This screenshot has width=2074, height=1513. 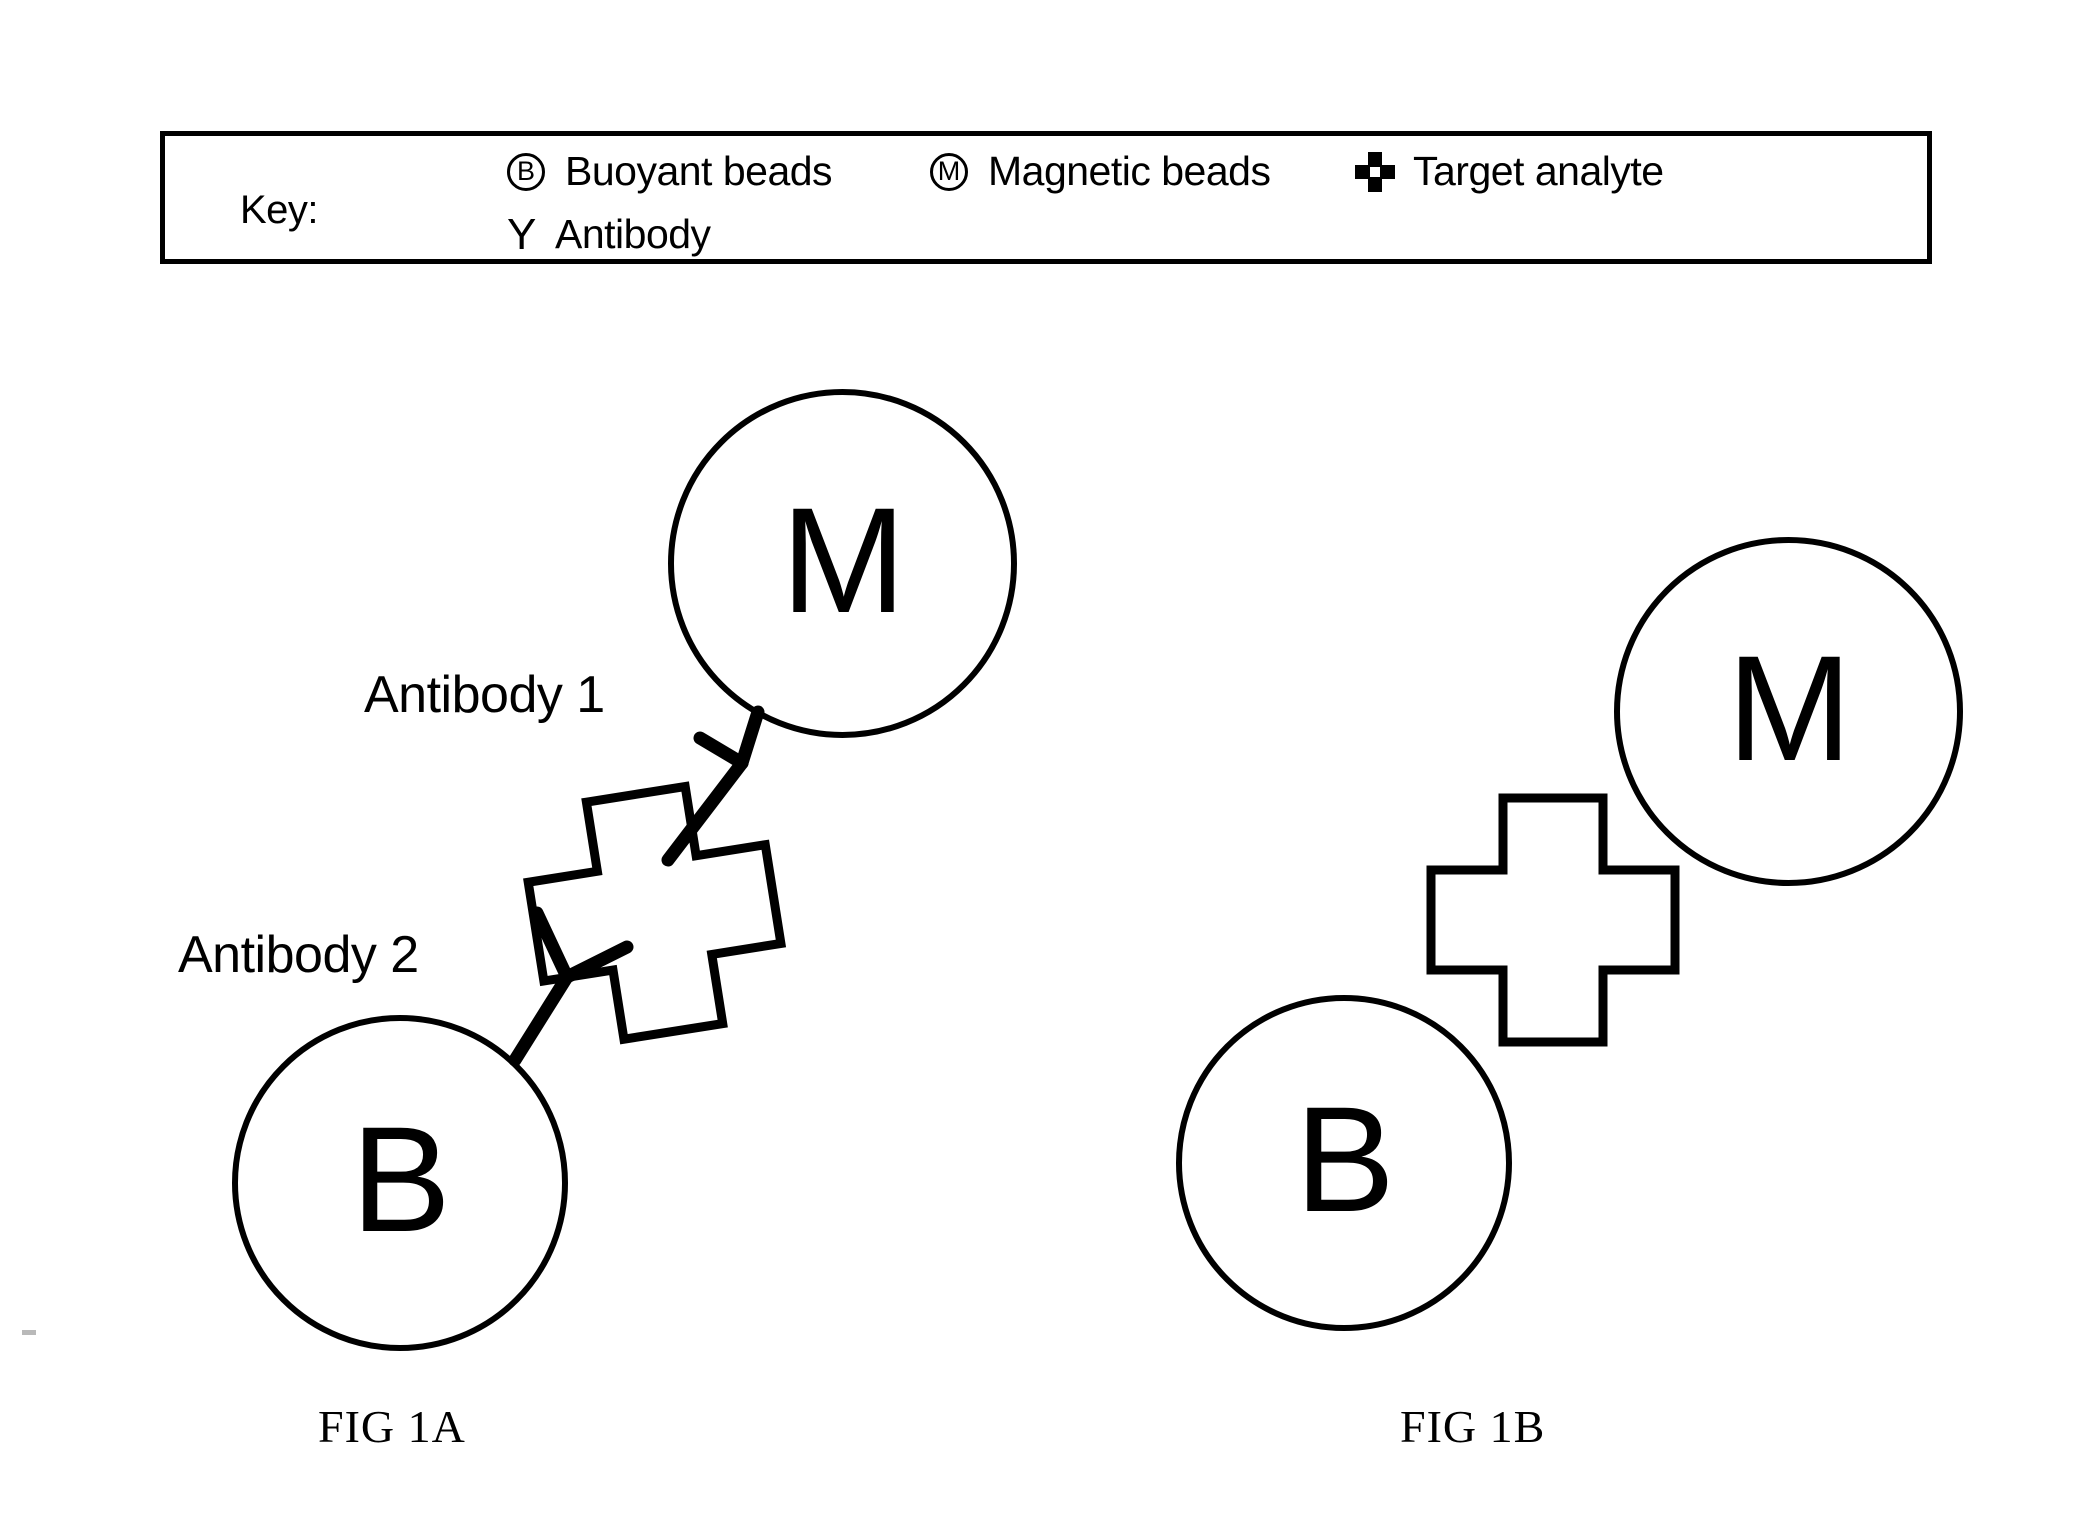 I want to click on circled-b-icon: B, so click(x=526, y=171).